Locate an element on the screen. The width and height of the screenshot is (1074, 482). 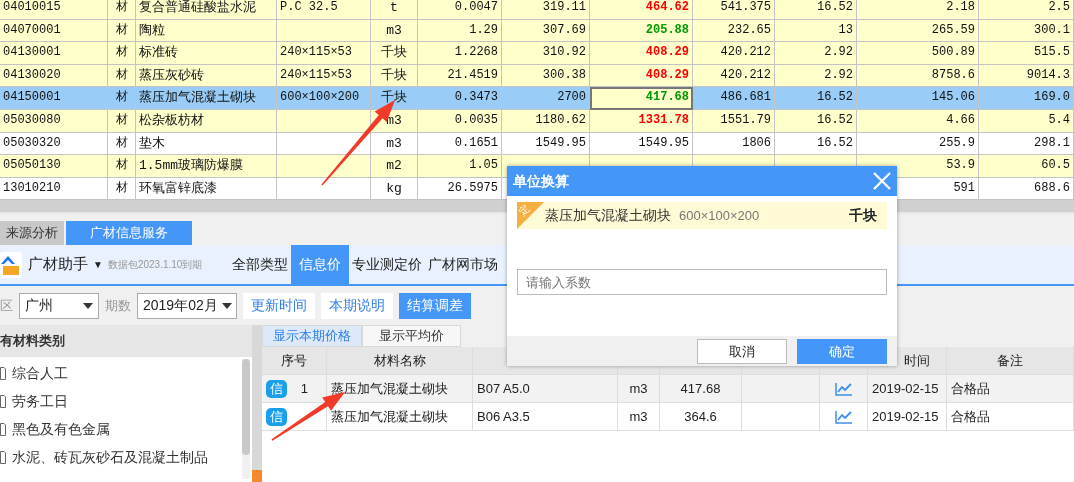
table-cell: 标准砖 is located at coordinates (206, 53).